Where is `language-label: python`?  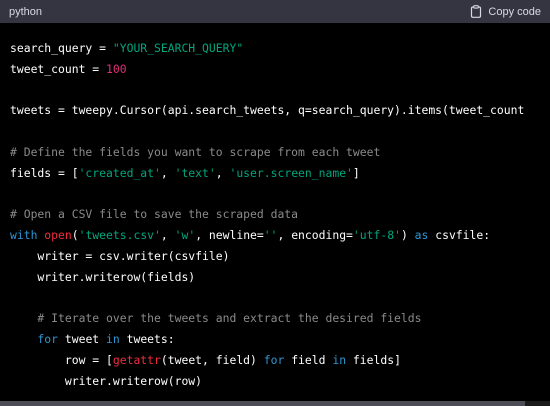 language-label: python is located at coordinates (26, 11).